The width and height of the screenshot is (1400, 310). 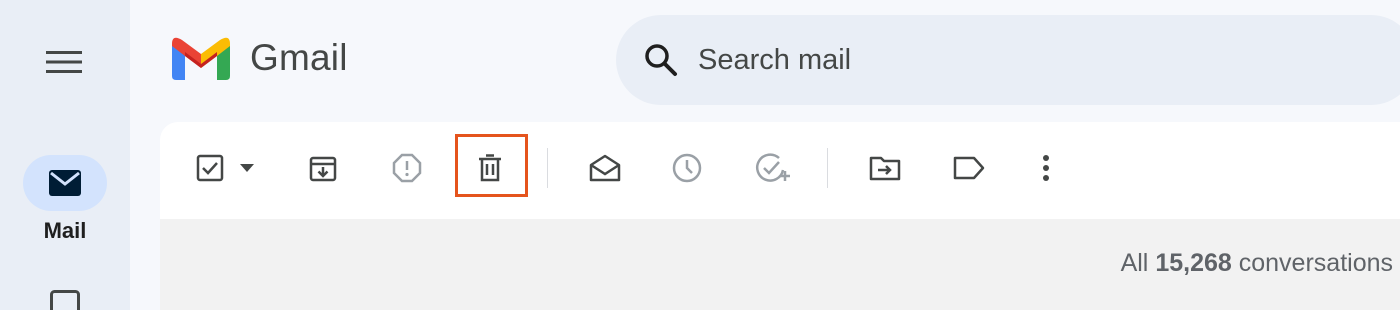 I want to click on mail-icon, so click(x=65, y=183).